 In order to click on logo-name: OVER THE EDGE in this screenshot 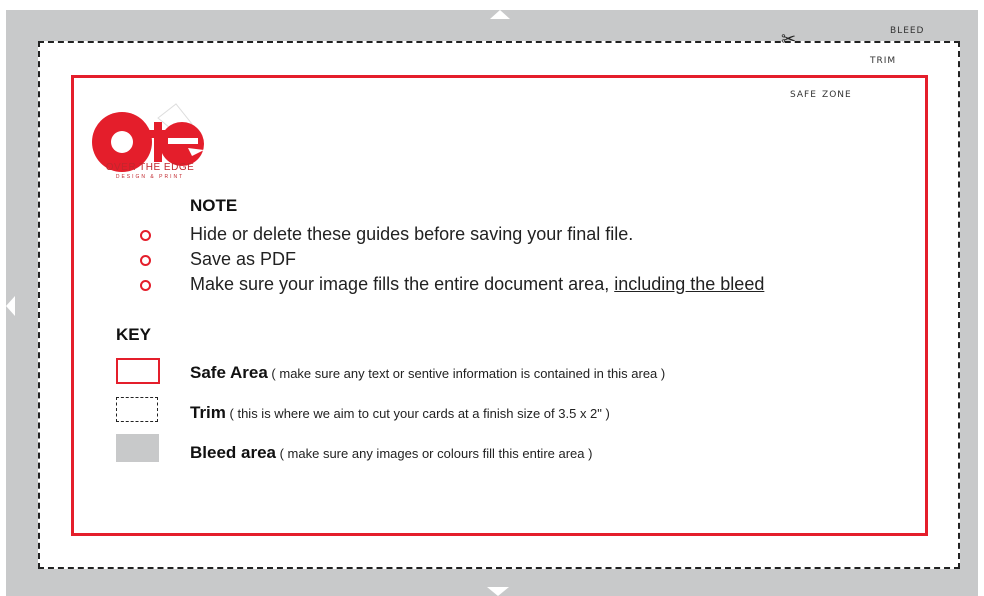, I will do `click(150, 167)`.